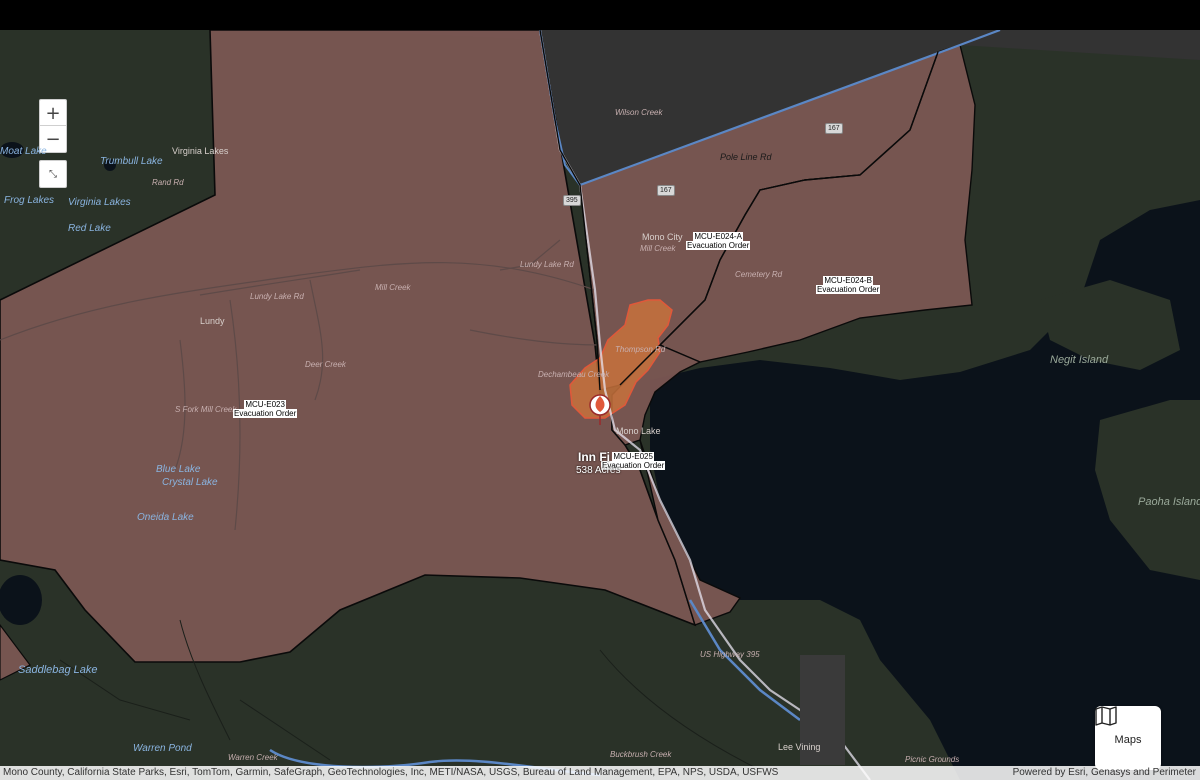  What do you see at coordinates (53, 174) in the screenshot?
I see `collapse-icon: ⤡` at bounding box center [53, 174].